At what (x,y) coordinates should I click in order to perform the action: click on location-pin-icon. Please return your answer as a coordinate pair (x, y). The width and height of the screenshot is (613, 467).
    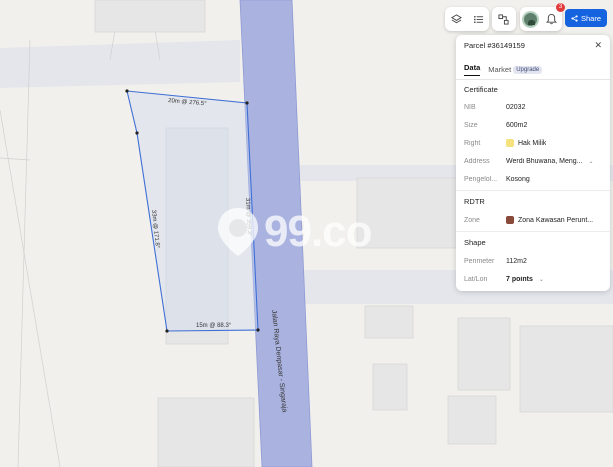
    Looking at the image, I should click on (238, 232).